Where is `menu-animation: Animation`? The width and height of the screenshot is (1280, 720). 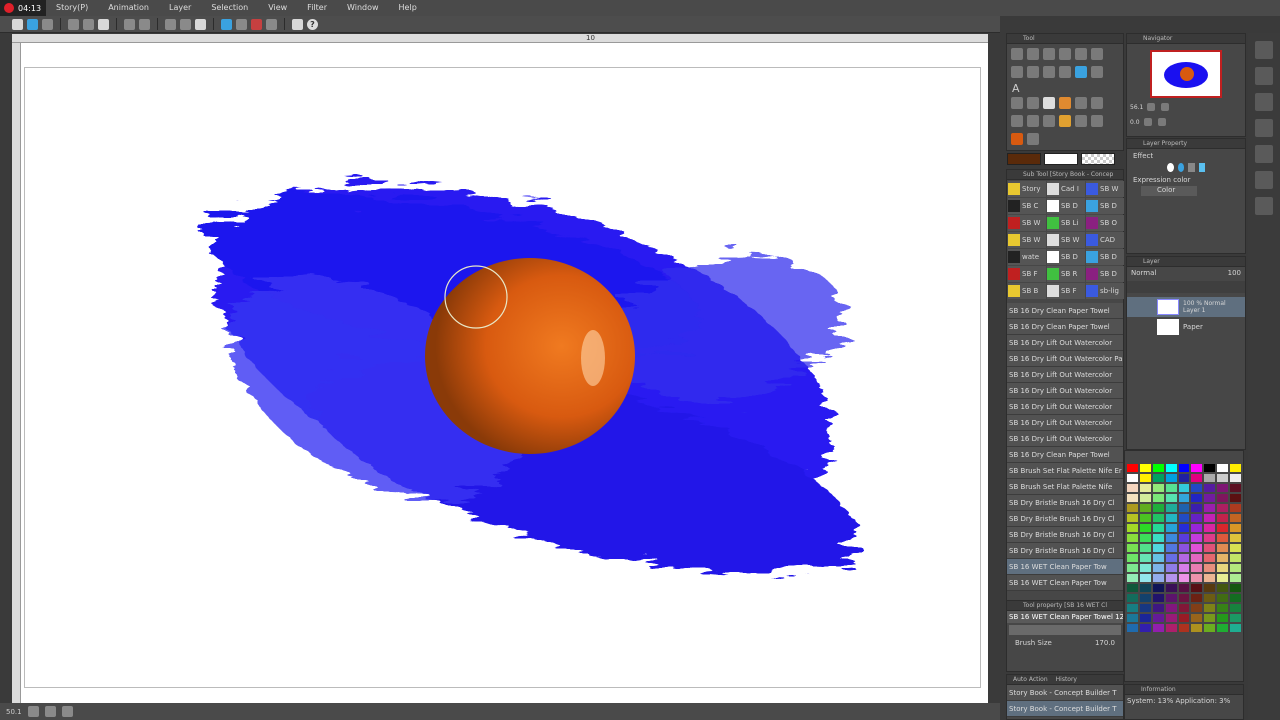 menu-animation: Animation is located at coordinates (128, 8).